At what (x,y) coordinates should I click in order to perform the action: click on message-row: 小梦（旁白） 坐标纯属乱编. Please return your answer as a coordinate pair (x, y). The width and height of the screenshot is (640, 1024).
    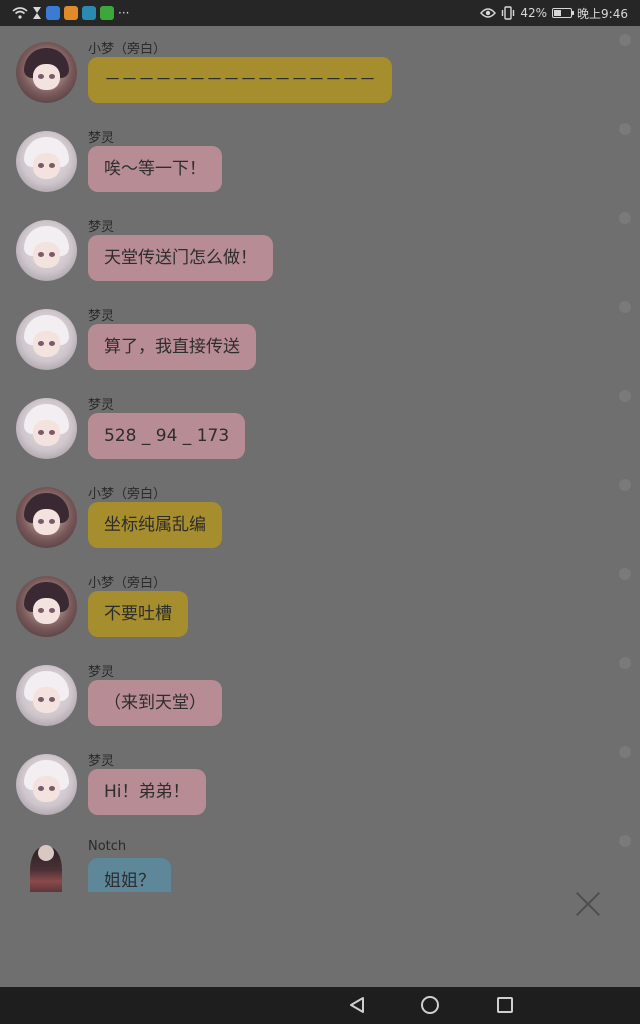
    Looking at the image, I should click on (320, 515).